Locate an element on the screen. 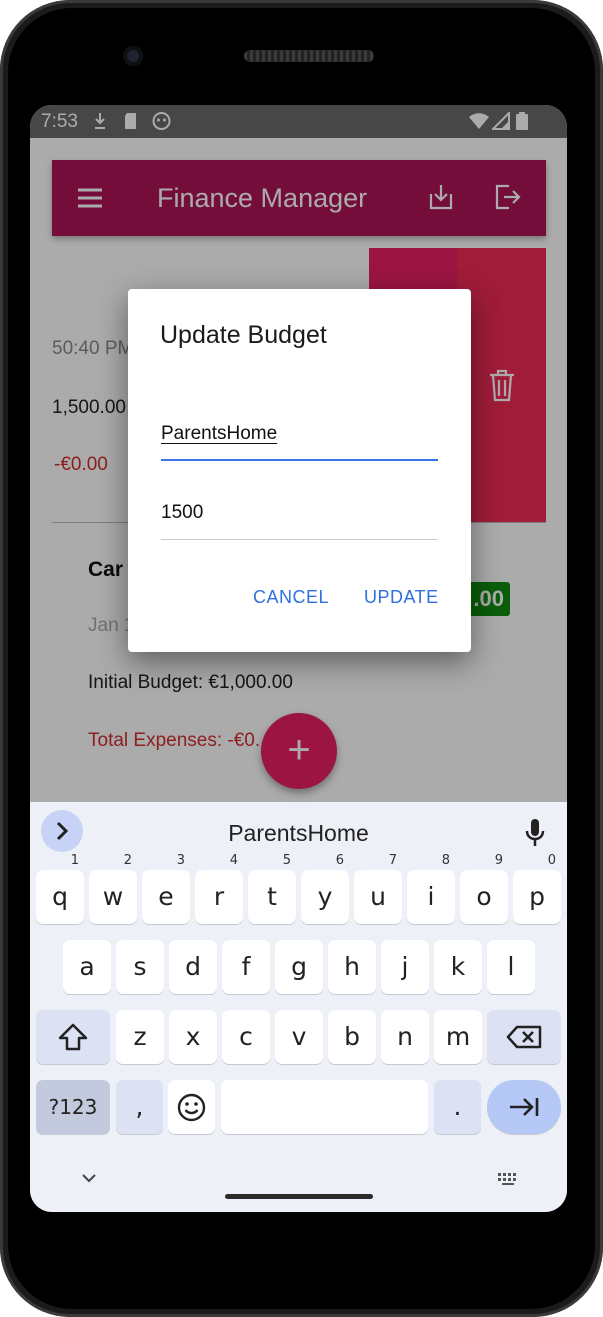 The width and height of the screenshot is (603, 1317). key-label: u is located at coordinates (378, 896).